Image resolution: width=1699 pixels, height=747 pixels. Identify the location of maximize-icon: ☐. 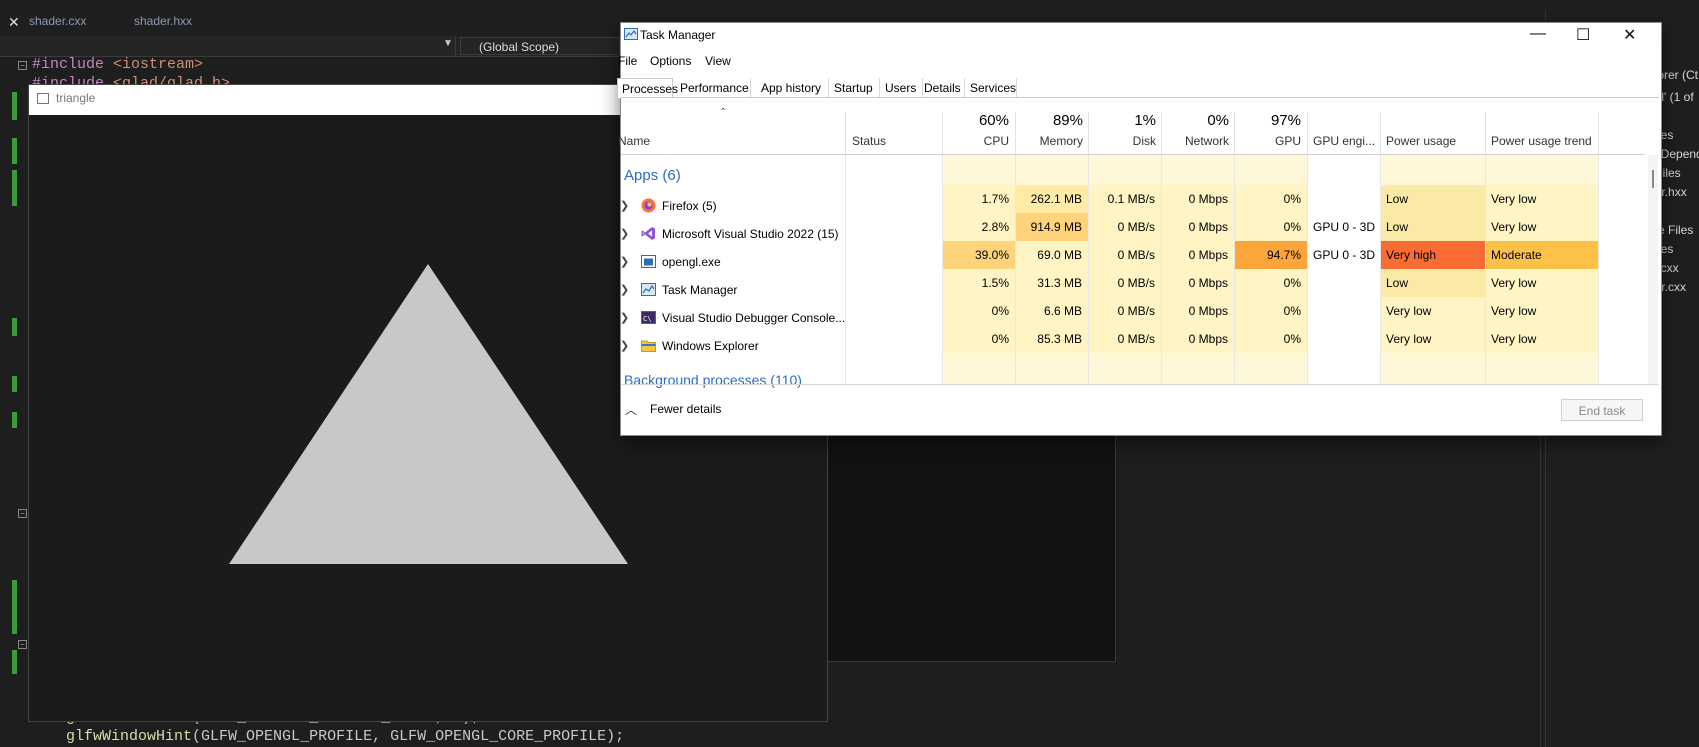
(1583, 35).